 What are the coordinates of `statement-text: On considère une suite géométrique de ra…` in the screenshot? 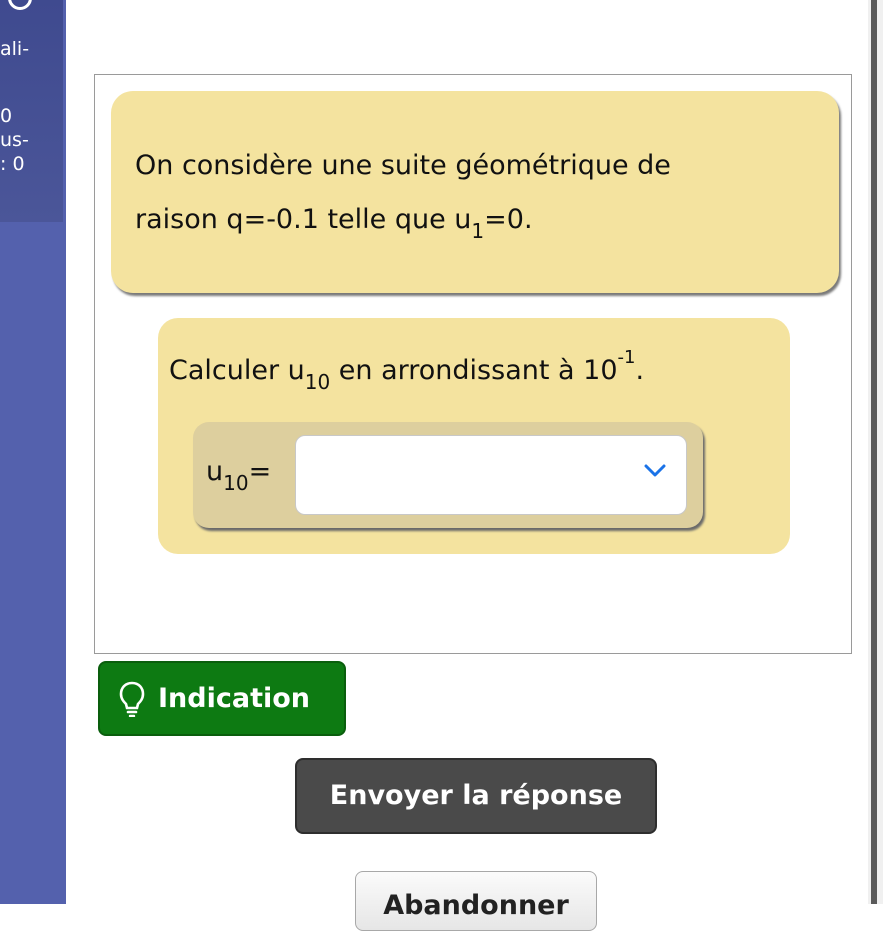 It's located at (475, 198).